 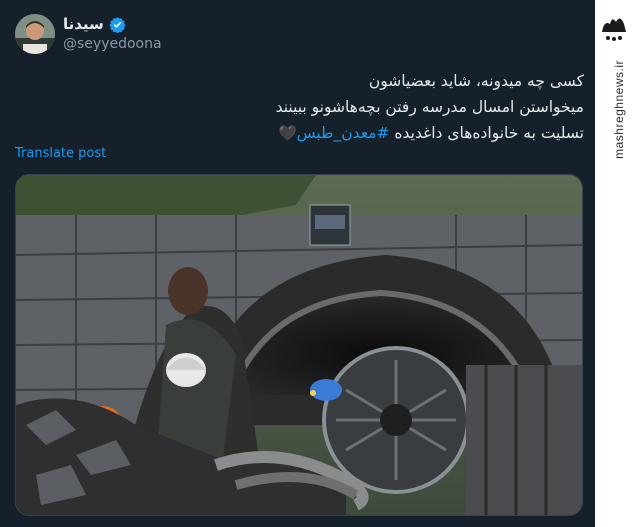 What do you see at coordinates (287, 133) in the screenshot?
I see `black-heart-emoji: 🖤` at bounding box center [287, 133].